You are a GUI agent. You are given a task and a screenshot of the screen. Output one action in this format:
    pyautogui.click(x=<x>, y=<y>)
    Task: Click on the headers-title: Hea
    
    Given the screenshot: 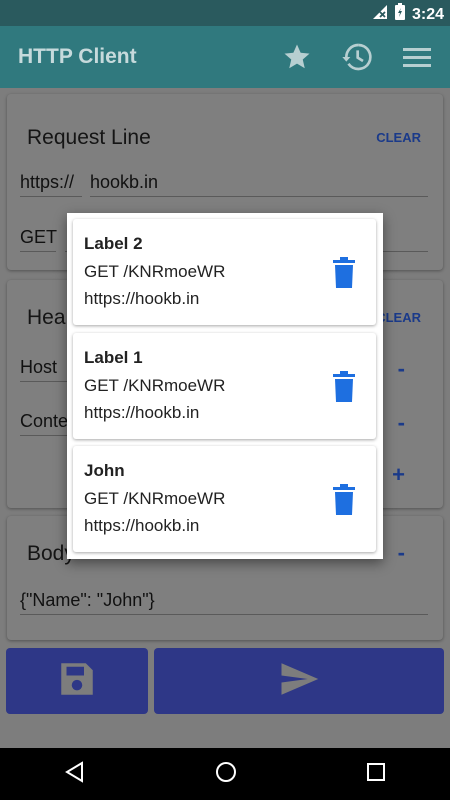 What is the action you would take?
    pyautogui.click(x=46, y=317)
    